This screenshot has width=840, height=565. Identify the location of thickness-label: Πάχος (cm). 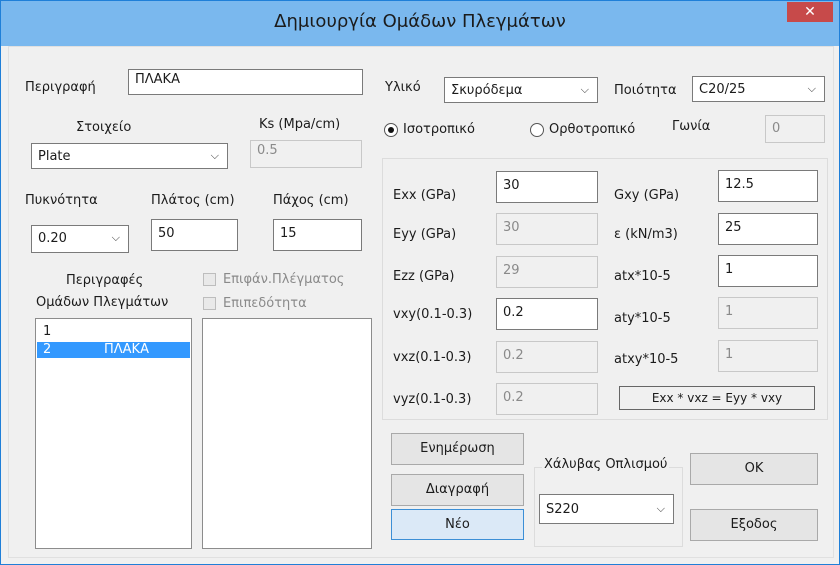
(311, 200).